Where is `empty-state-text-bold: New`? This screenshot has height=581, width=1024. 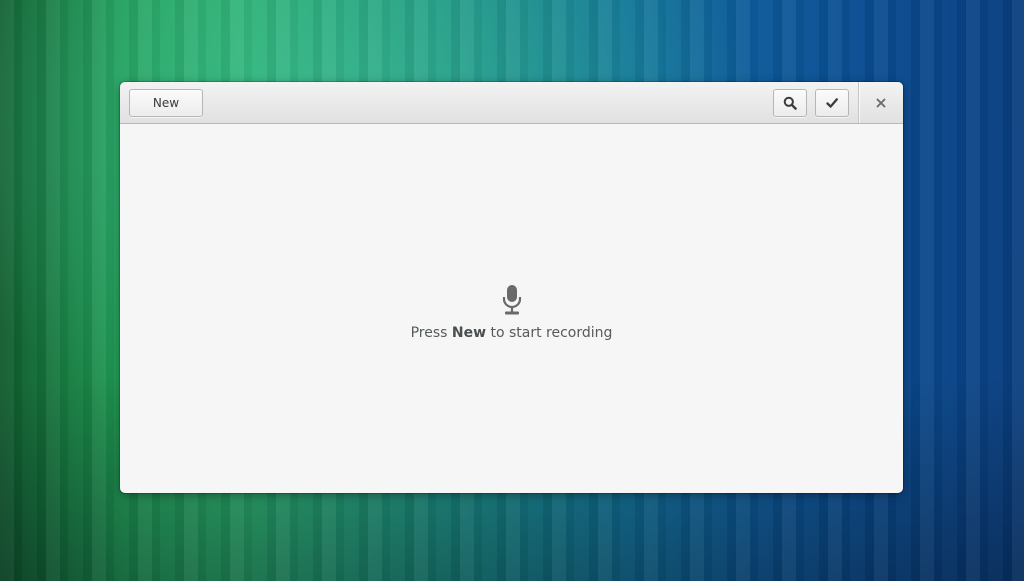 empty-state-text-bold: New is located at coordinates (469, 333).